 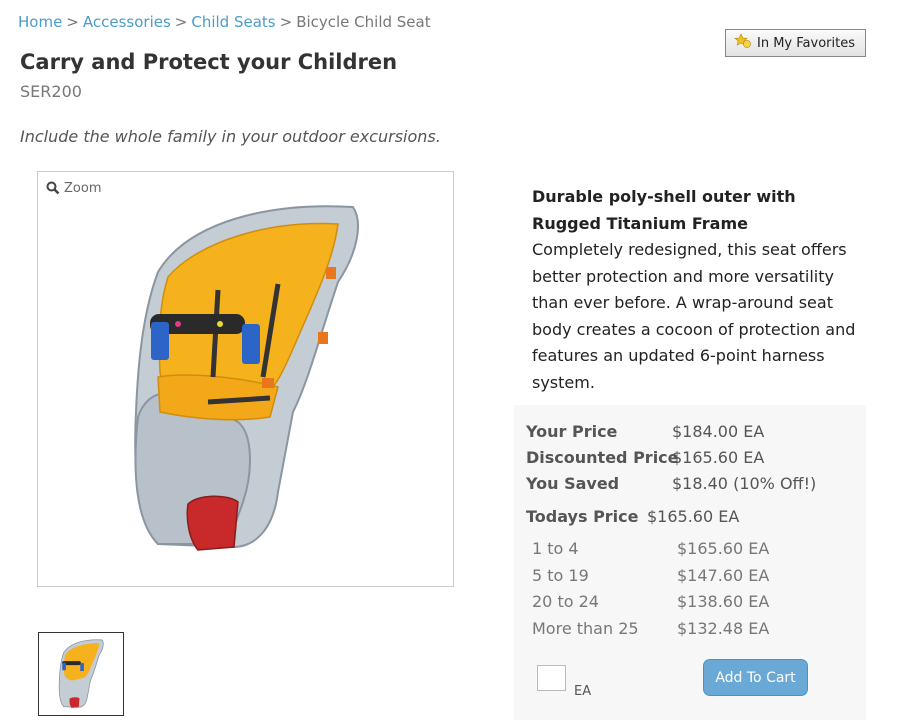 I want to click on tier-price: $138.60 EA, so click(x=723, y=601).